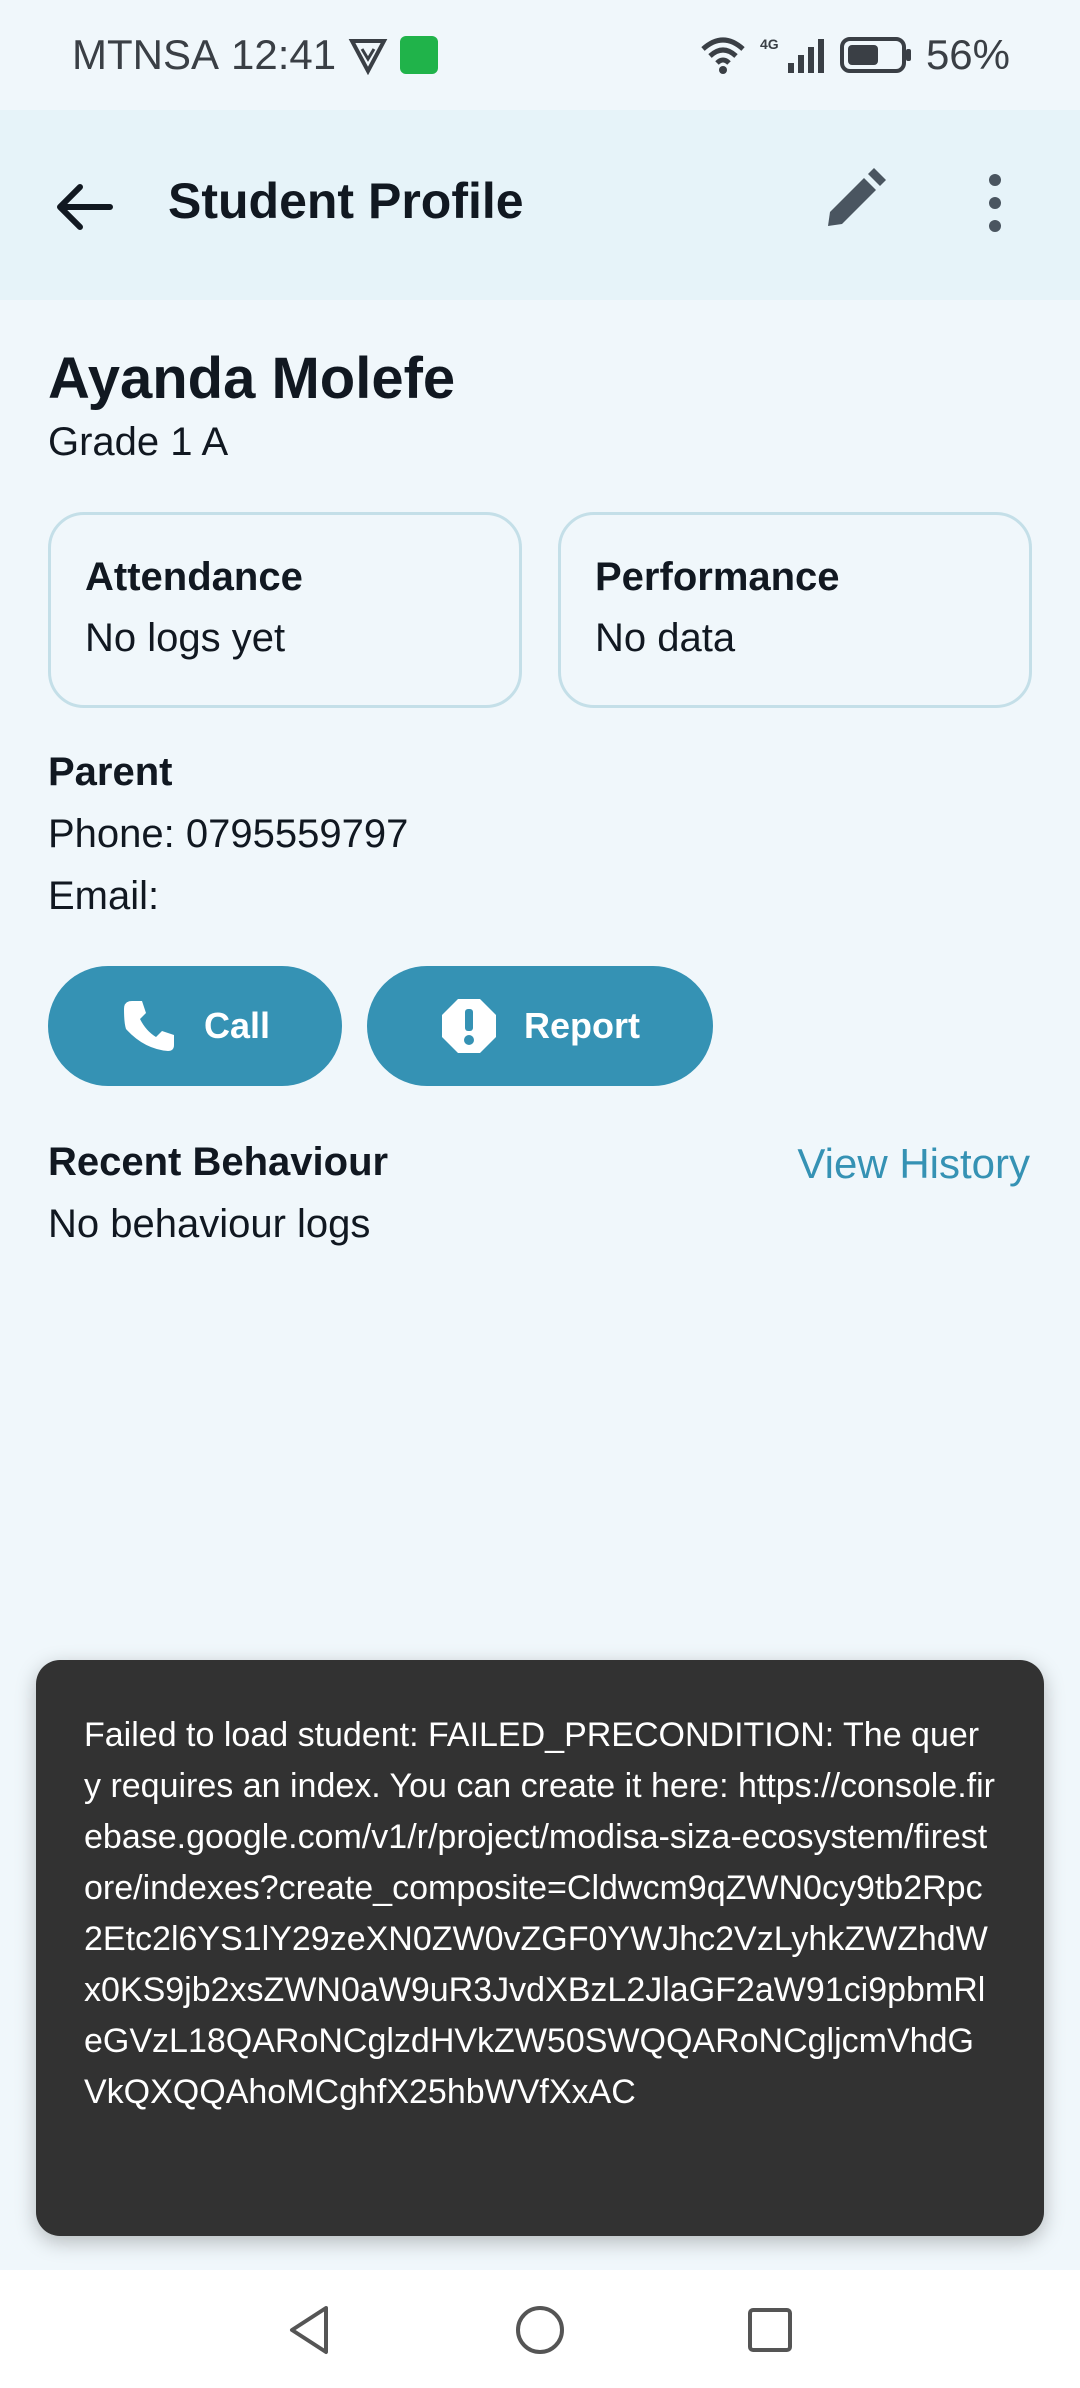 The height and width of the screenshot is (2388, 1080). I want to click on triangle-back-icon, so click(309, 2330).